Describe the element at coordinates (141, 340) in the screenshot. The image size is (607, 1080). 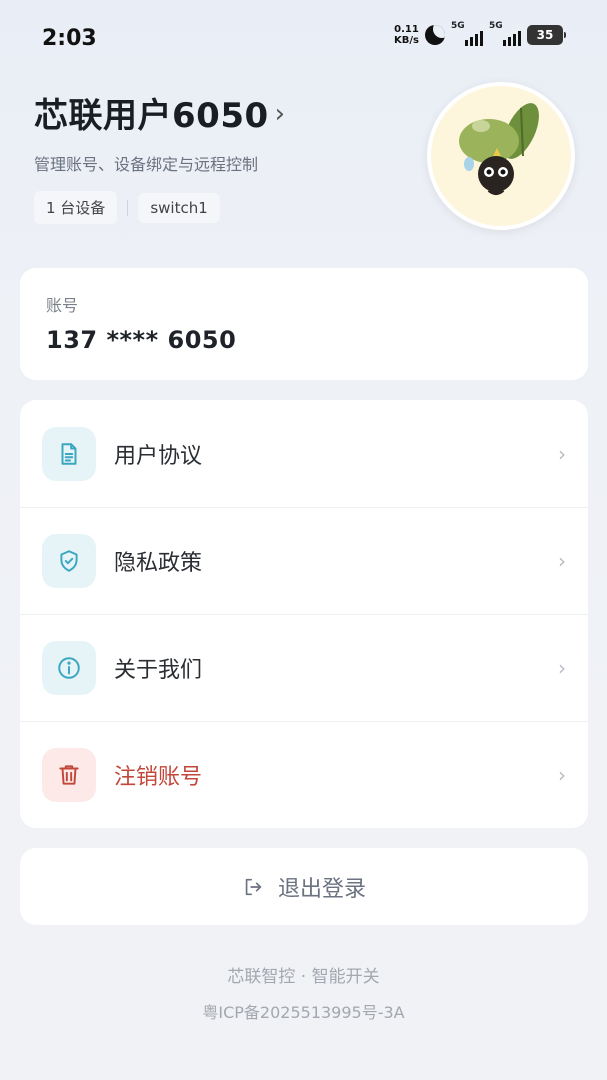
I see `account-value: 137 **** 6050` at that location.